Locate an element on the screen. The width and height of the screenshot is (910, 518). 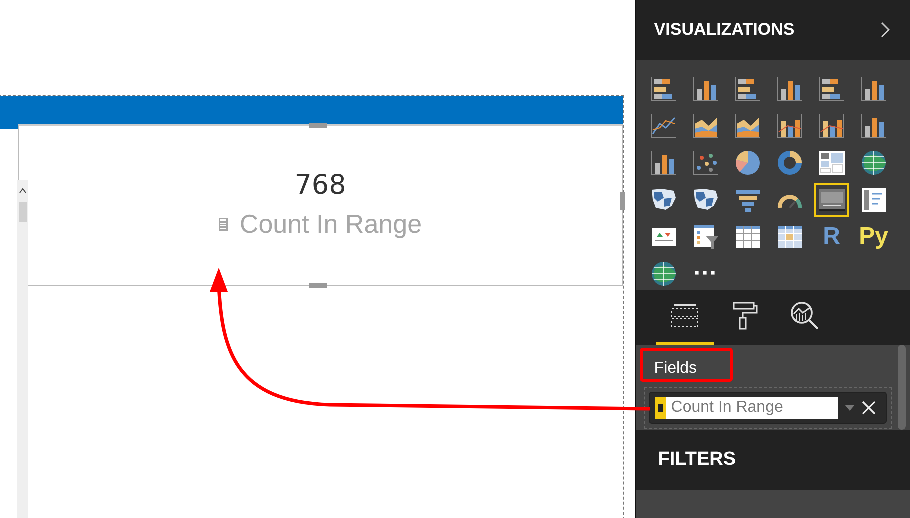
scrollbar-thumb is located at coordinates (22, 212).